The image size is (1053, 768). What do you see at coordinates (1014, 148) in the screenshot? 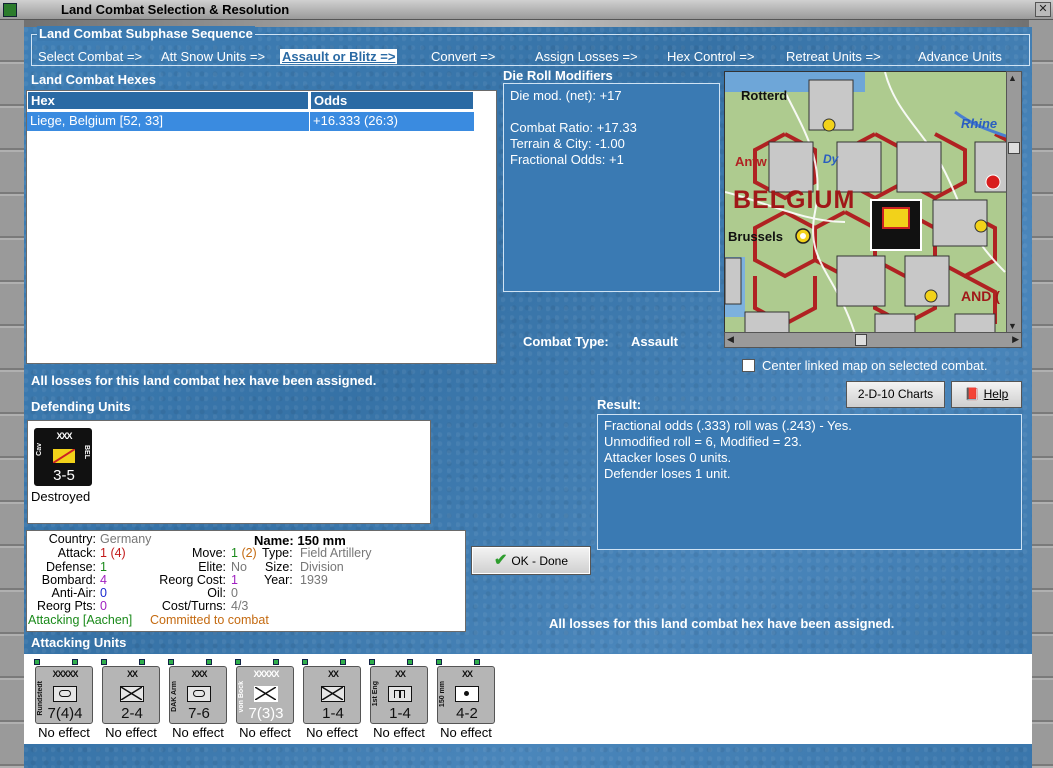
I see `map-vscroll-thumb` at bounding box center [1014, 148].